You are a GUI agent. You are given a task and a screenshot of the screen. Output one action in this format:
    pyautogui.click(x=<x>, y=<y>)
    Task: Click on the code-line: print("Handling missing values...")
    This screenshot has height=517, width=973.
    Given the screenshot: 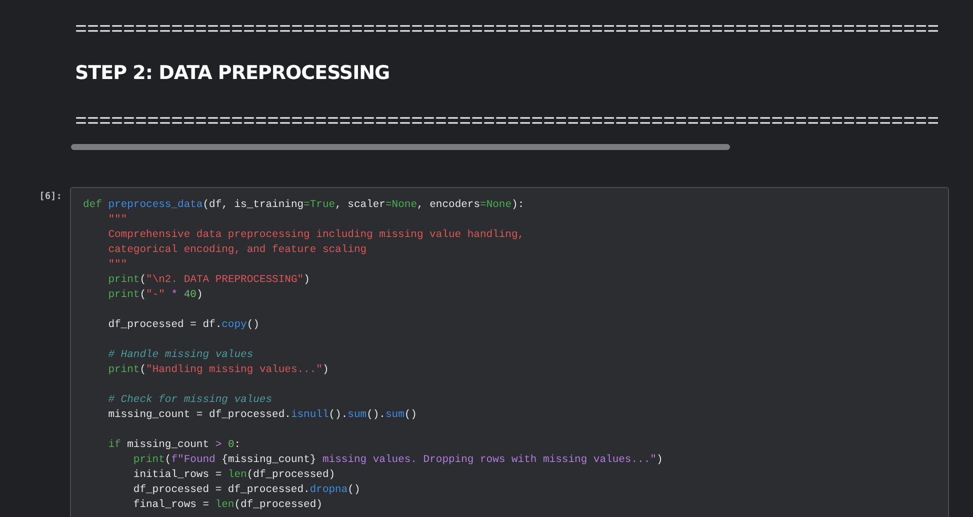 What is the action you would take?
    pyautogui.click(x=218, y=370)
    